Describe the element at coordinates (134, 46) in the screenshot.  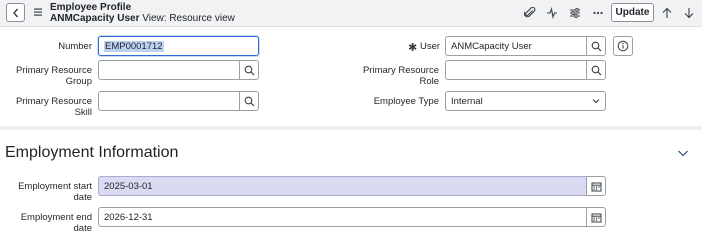
I see `number-value: EMP0001712` at that location.